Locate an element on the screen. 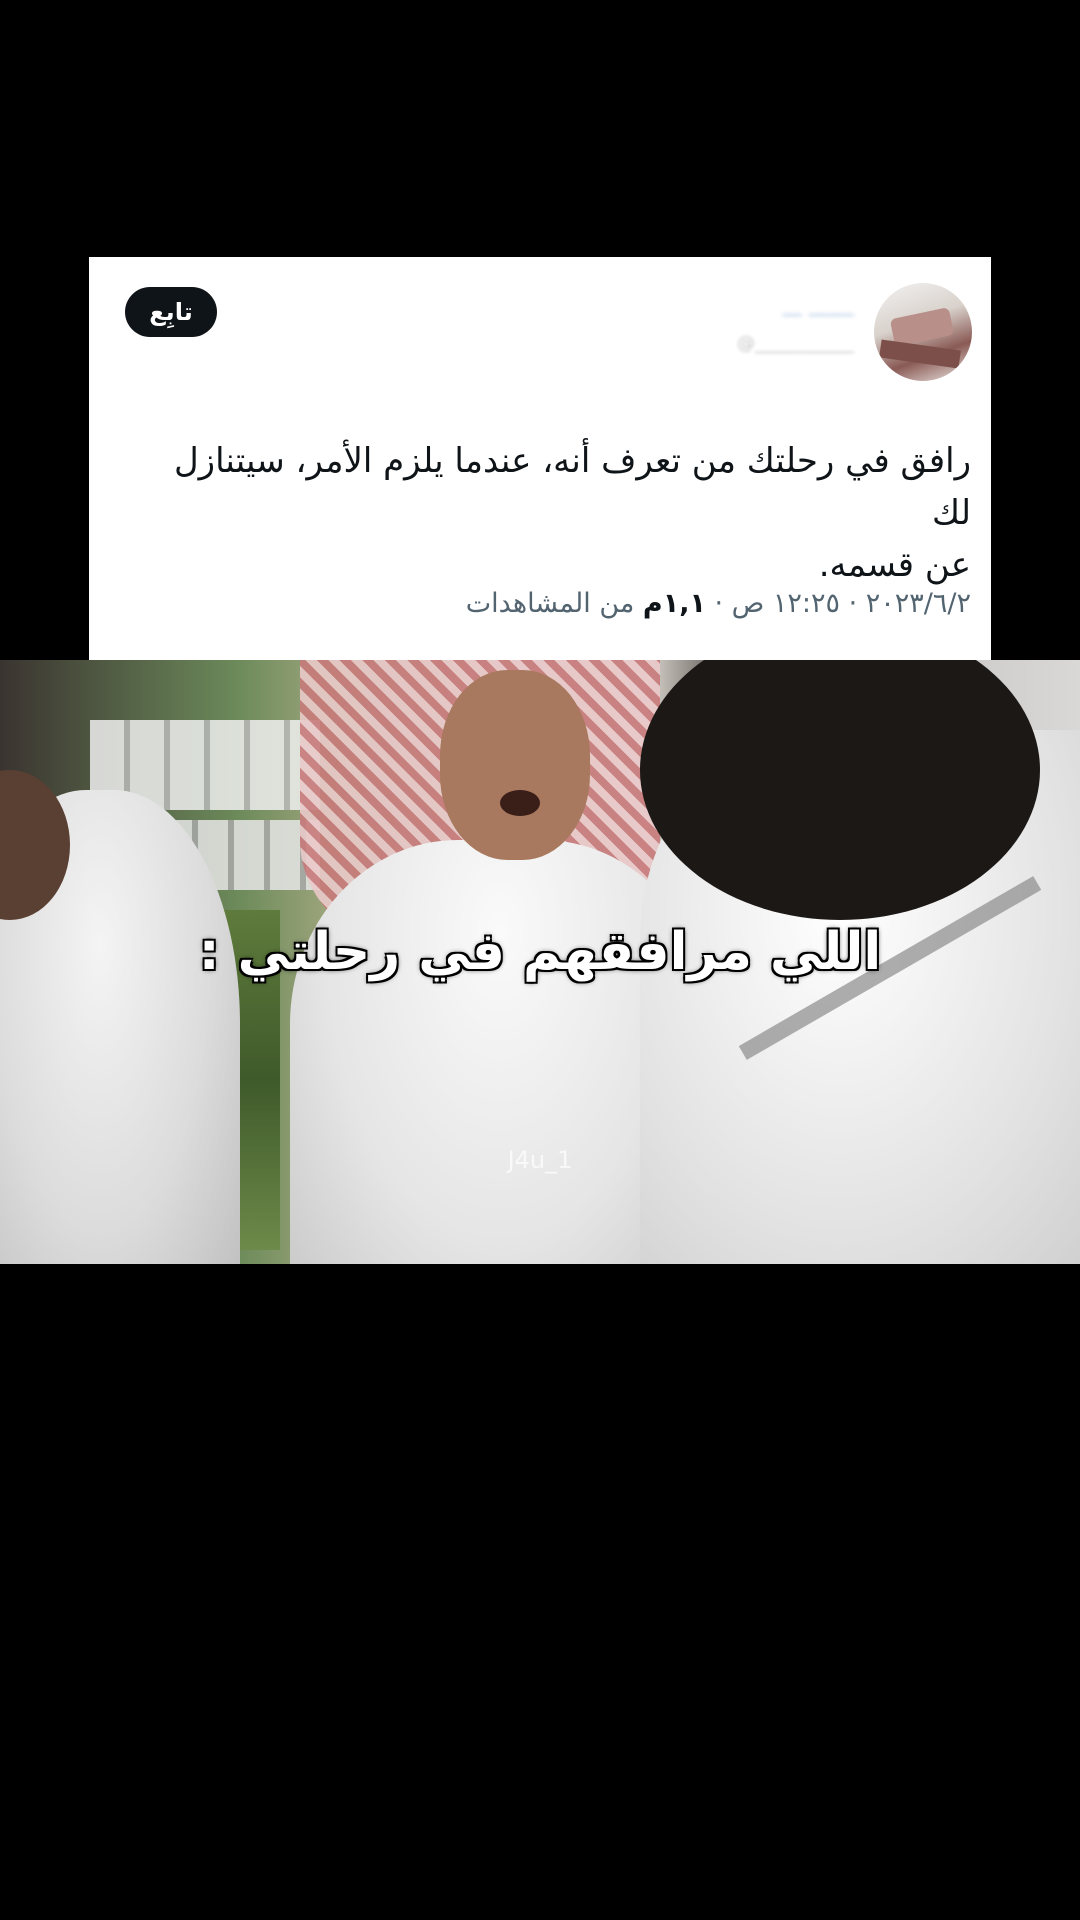 This screenshot has height=1920, width=1080. video-caption: اللي مرافقهم في رحلتي : is located at coordinates (540, 952).